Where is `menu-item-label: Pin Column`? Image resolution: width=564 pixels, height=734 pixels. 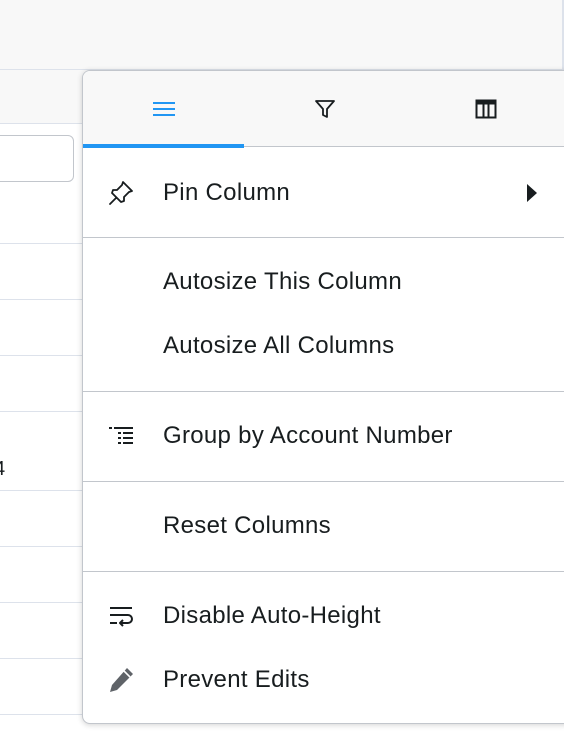 menu-item-label: Pin Column is located at coordinates (227, 192).